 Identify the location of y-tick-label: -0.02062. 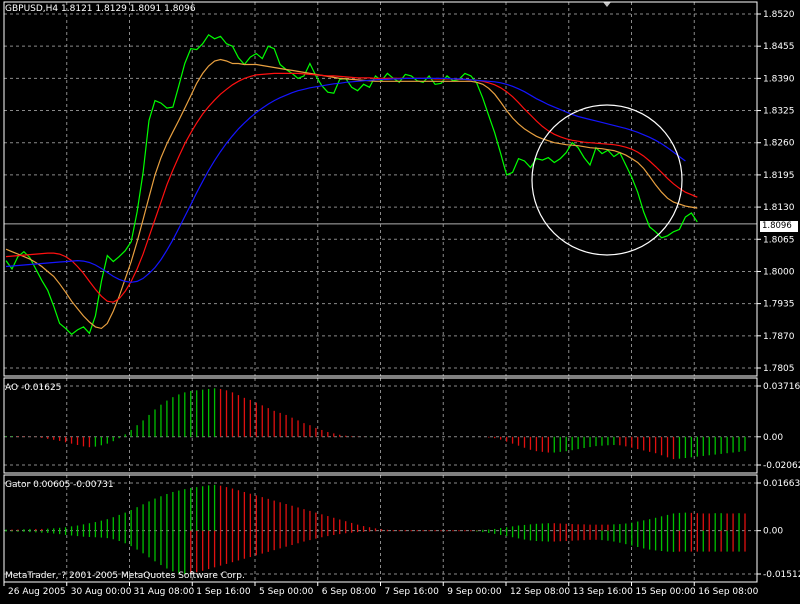
(781, 466).